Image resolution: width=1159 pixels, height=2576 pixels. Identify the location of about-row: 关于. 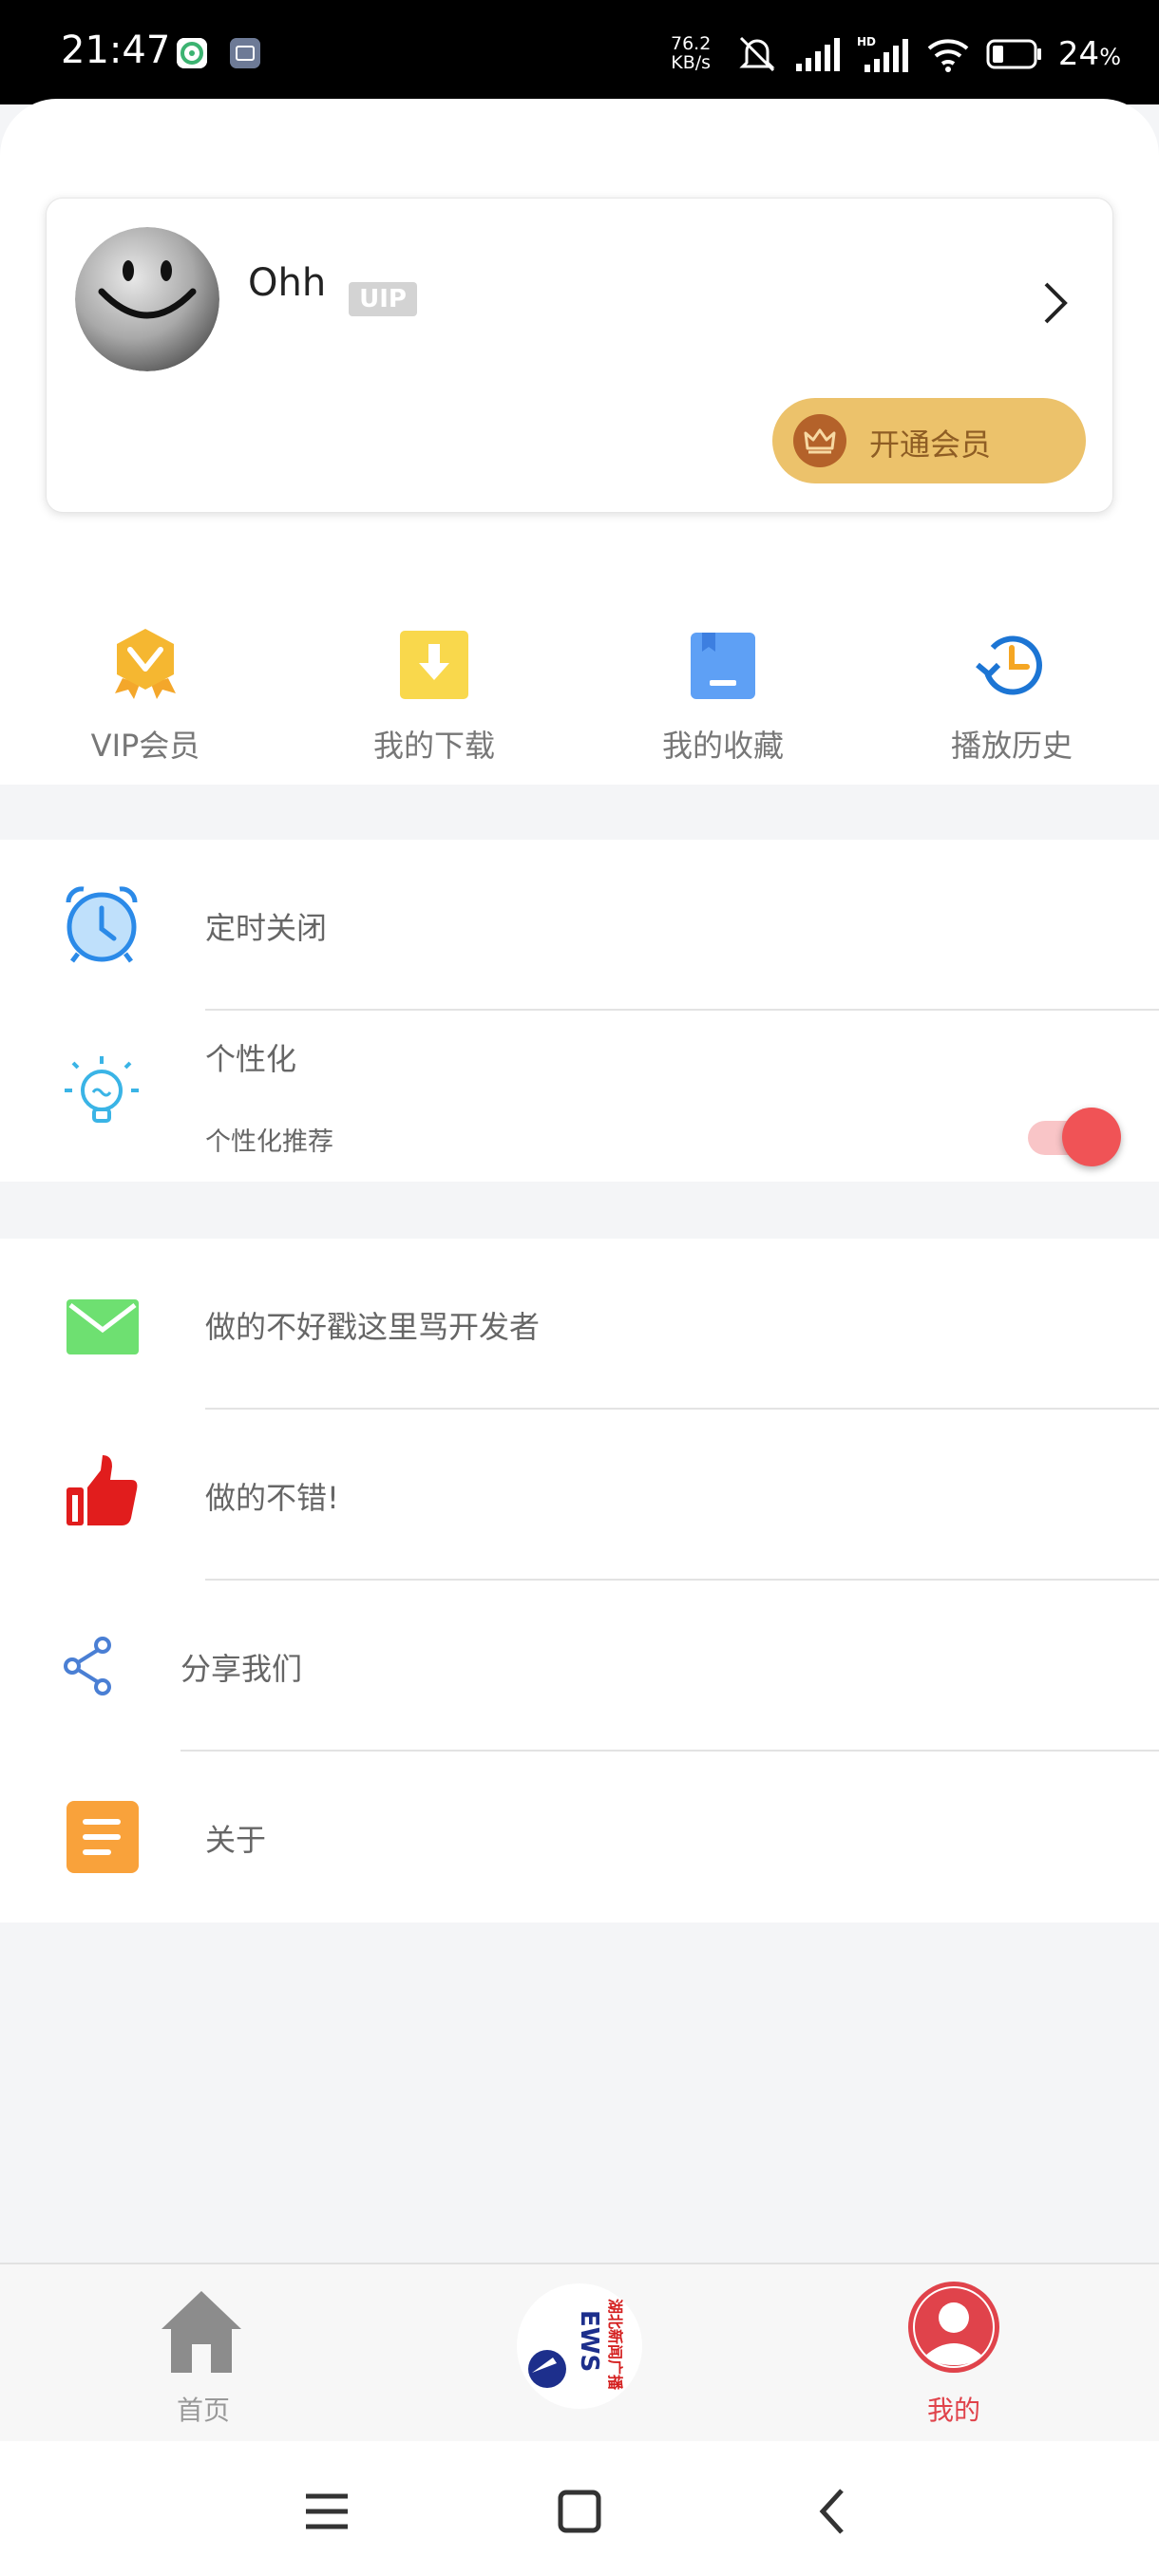
(579, 1837).